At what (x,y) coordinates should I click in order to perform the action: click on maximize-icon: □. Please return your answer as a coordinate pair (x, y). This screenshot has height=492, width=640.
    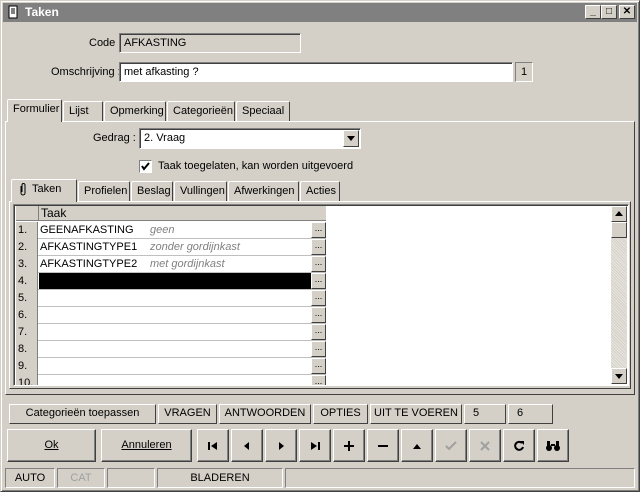
    Looking at the image, I should click on (609, 11).